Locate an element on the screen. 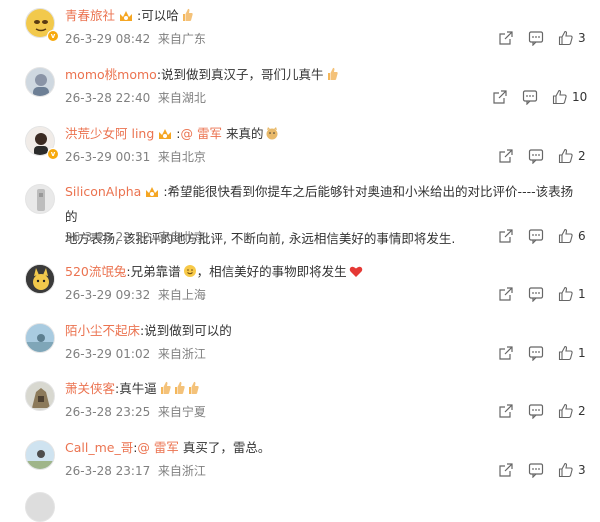 The width and height of the screenshot is (600, 522). comment-meta: 26-3-29 01:02 来自浙江 is located at coordinates (135, 353).